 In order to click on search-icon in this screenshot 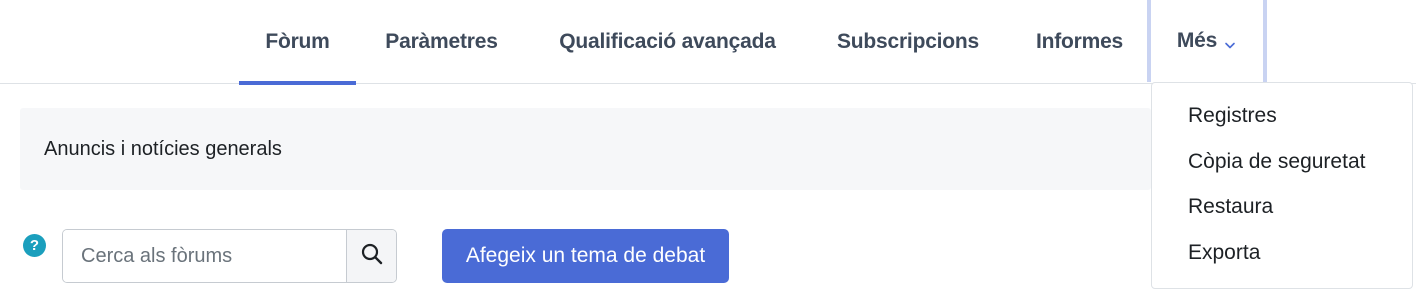, I will do `click(372, 256)`.